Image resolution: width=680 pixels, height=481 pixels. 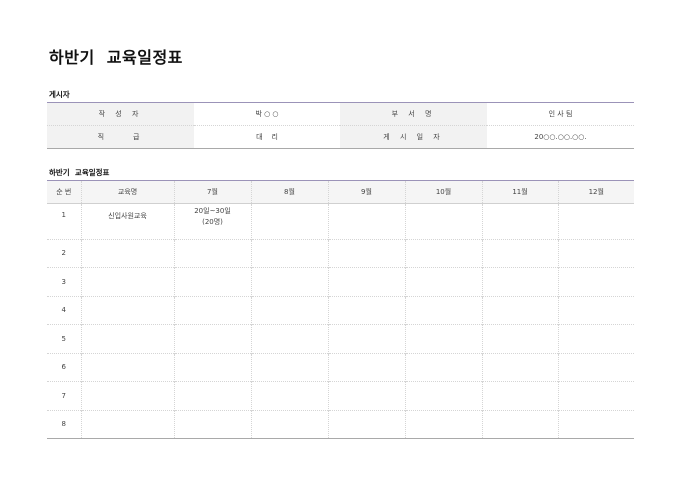 What do you see at coordinates (120, 114) in the screenshot?
I see `author-label: 작 성 자` at bounding box center [120, 114].